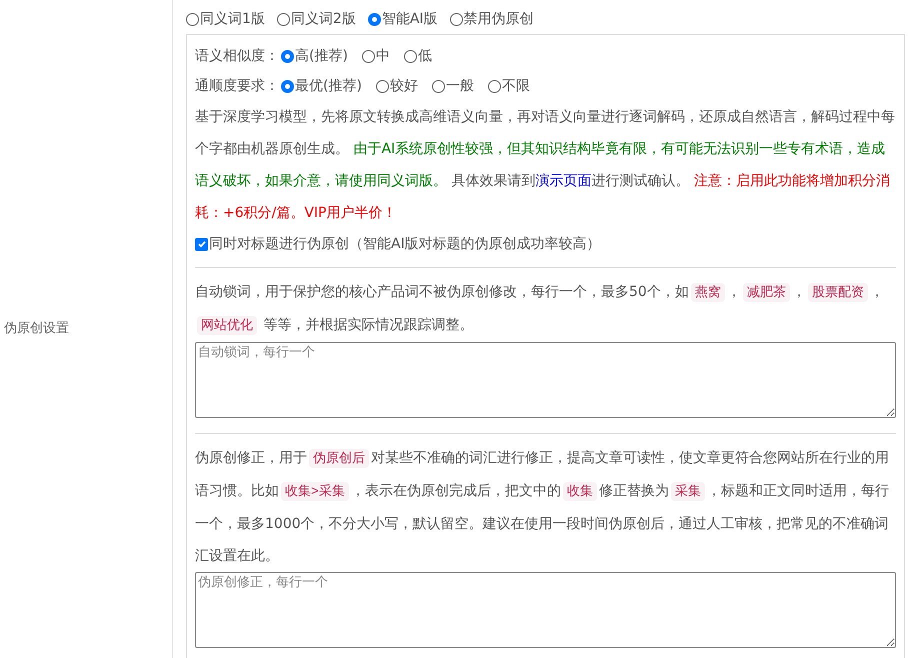  I want to click on correction-field: 伪原创修正，每行一个, so click(545, 610).